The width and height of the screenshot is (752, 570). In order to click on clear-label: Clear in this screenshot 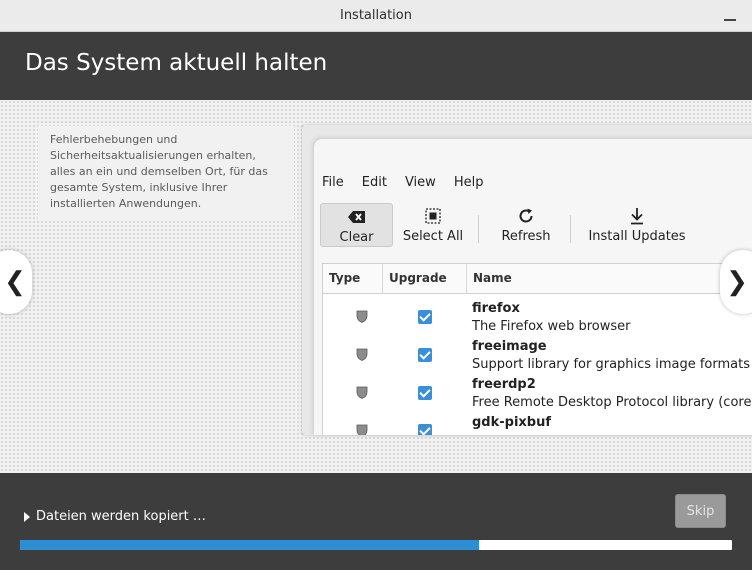, I will do `click(356, 237)`.